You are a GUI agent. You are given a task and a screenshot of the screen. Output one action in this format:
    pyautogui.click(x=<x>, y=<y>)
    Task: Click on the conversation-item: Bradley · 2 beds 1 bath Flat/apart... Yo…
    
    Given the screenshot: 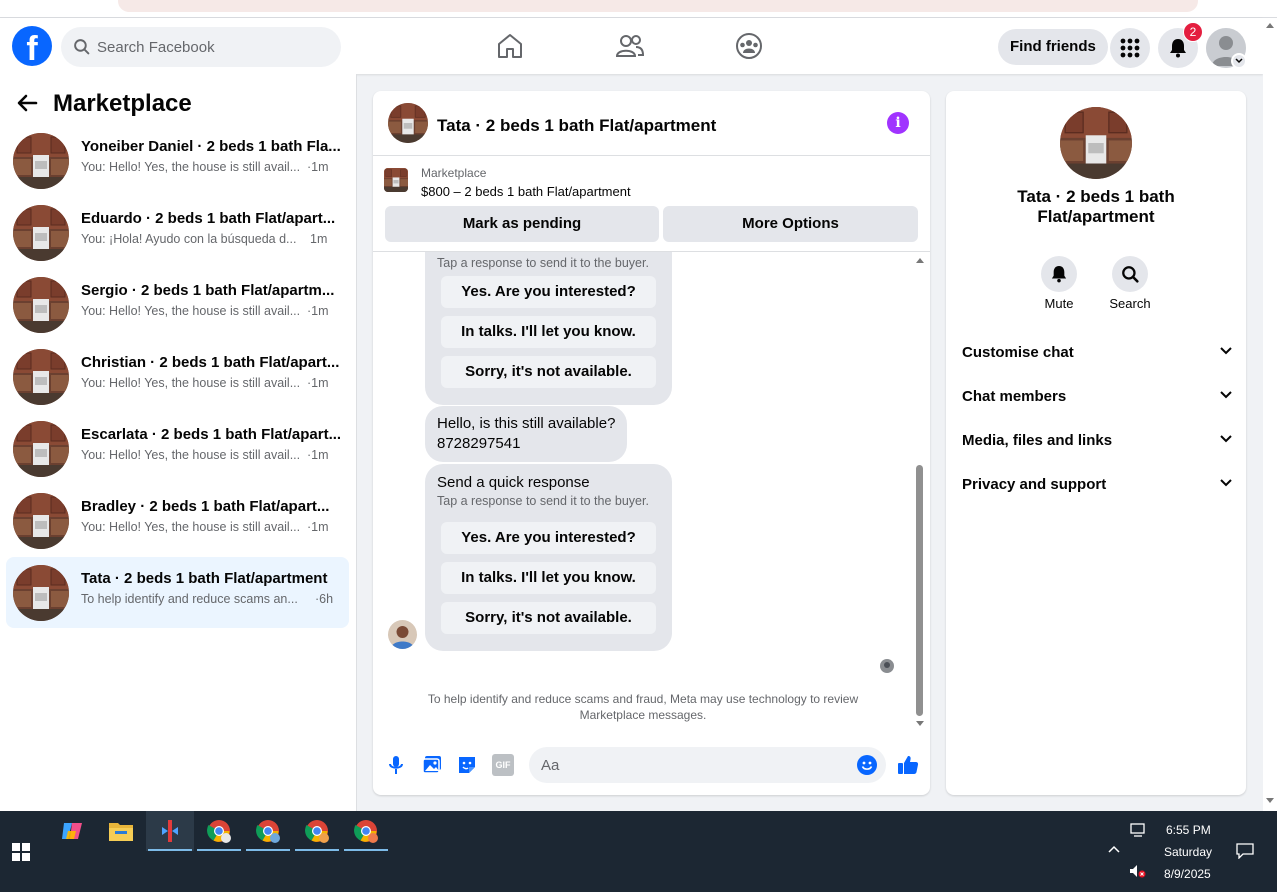 What is the action you would take?
    pyautogui.click(x=177, y=520)
    